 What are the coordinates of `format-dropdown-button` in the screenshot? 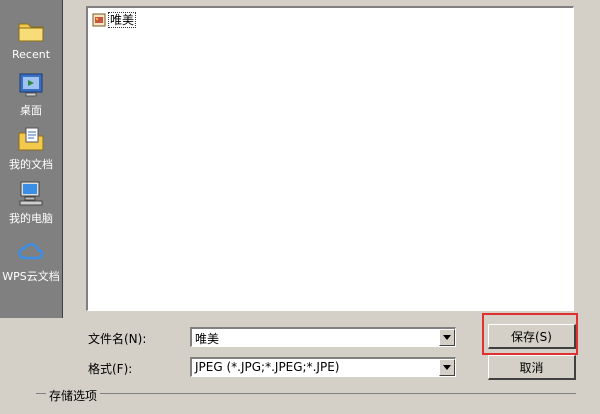 It's located at (447, 367).